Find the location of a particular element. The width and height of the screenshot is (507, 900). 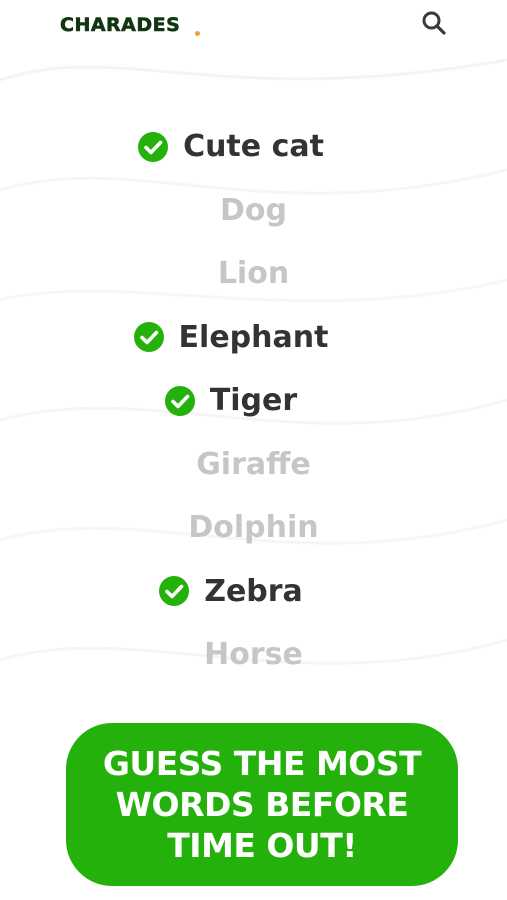

search-icon is located at coordinates (434, 23).